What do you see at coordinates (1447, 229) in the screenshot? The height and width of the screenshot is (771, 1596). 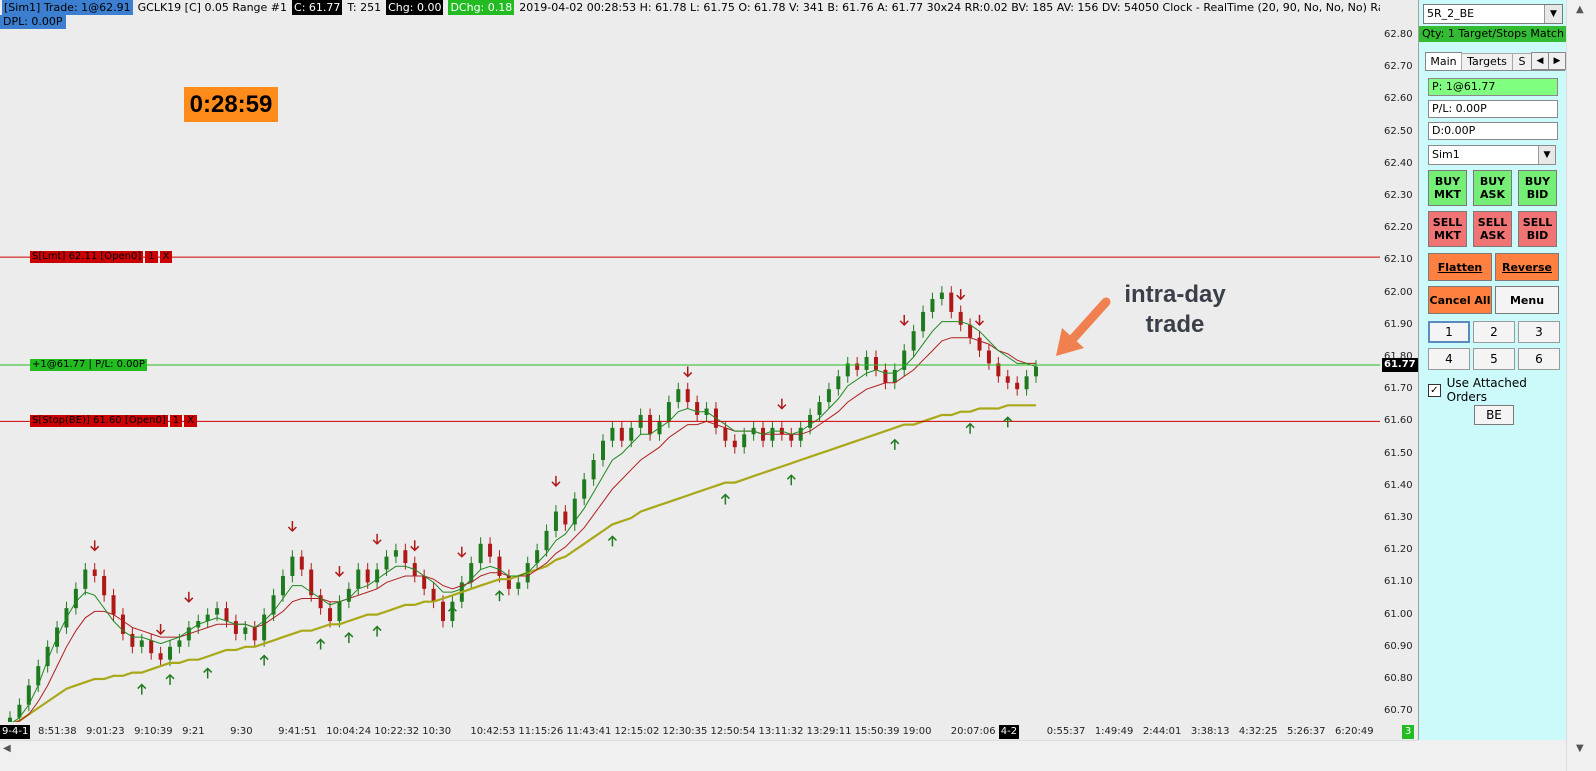 I see `sell-mkt-button: SELL MKT` at bounding box center [1447, 229].